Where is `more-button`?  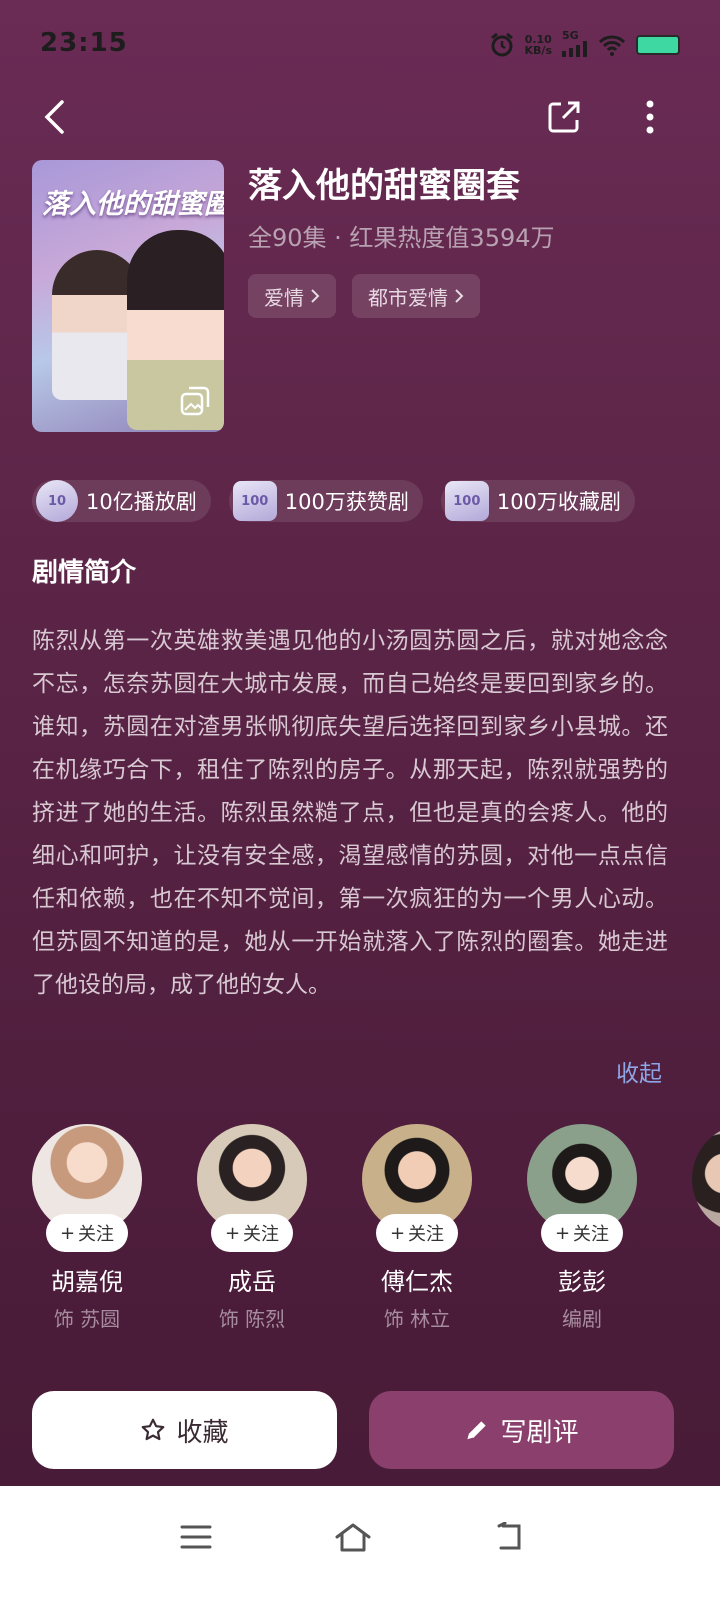
more-button is located at coordinates (650, 117).